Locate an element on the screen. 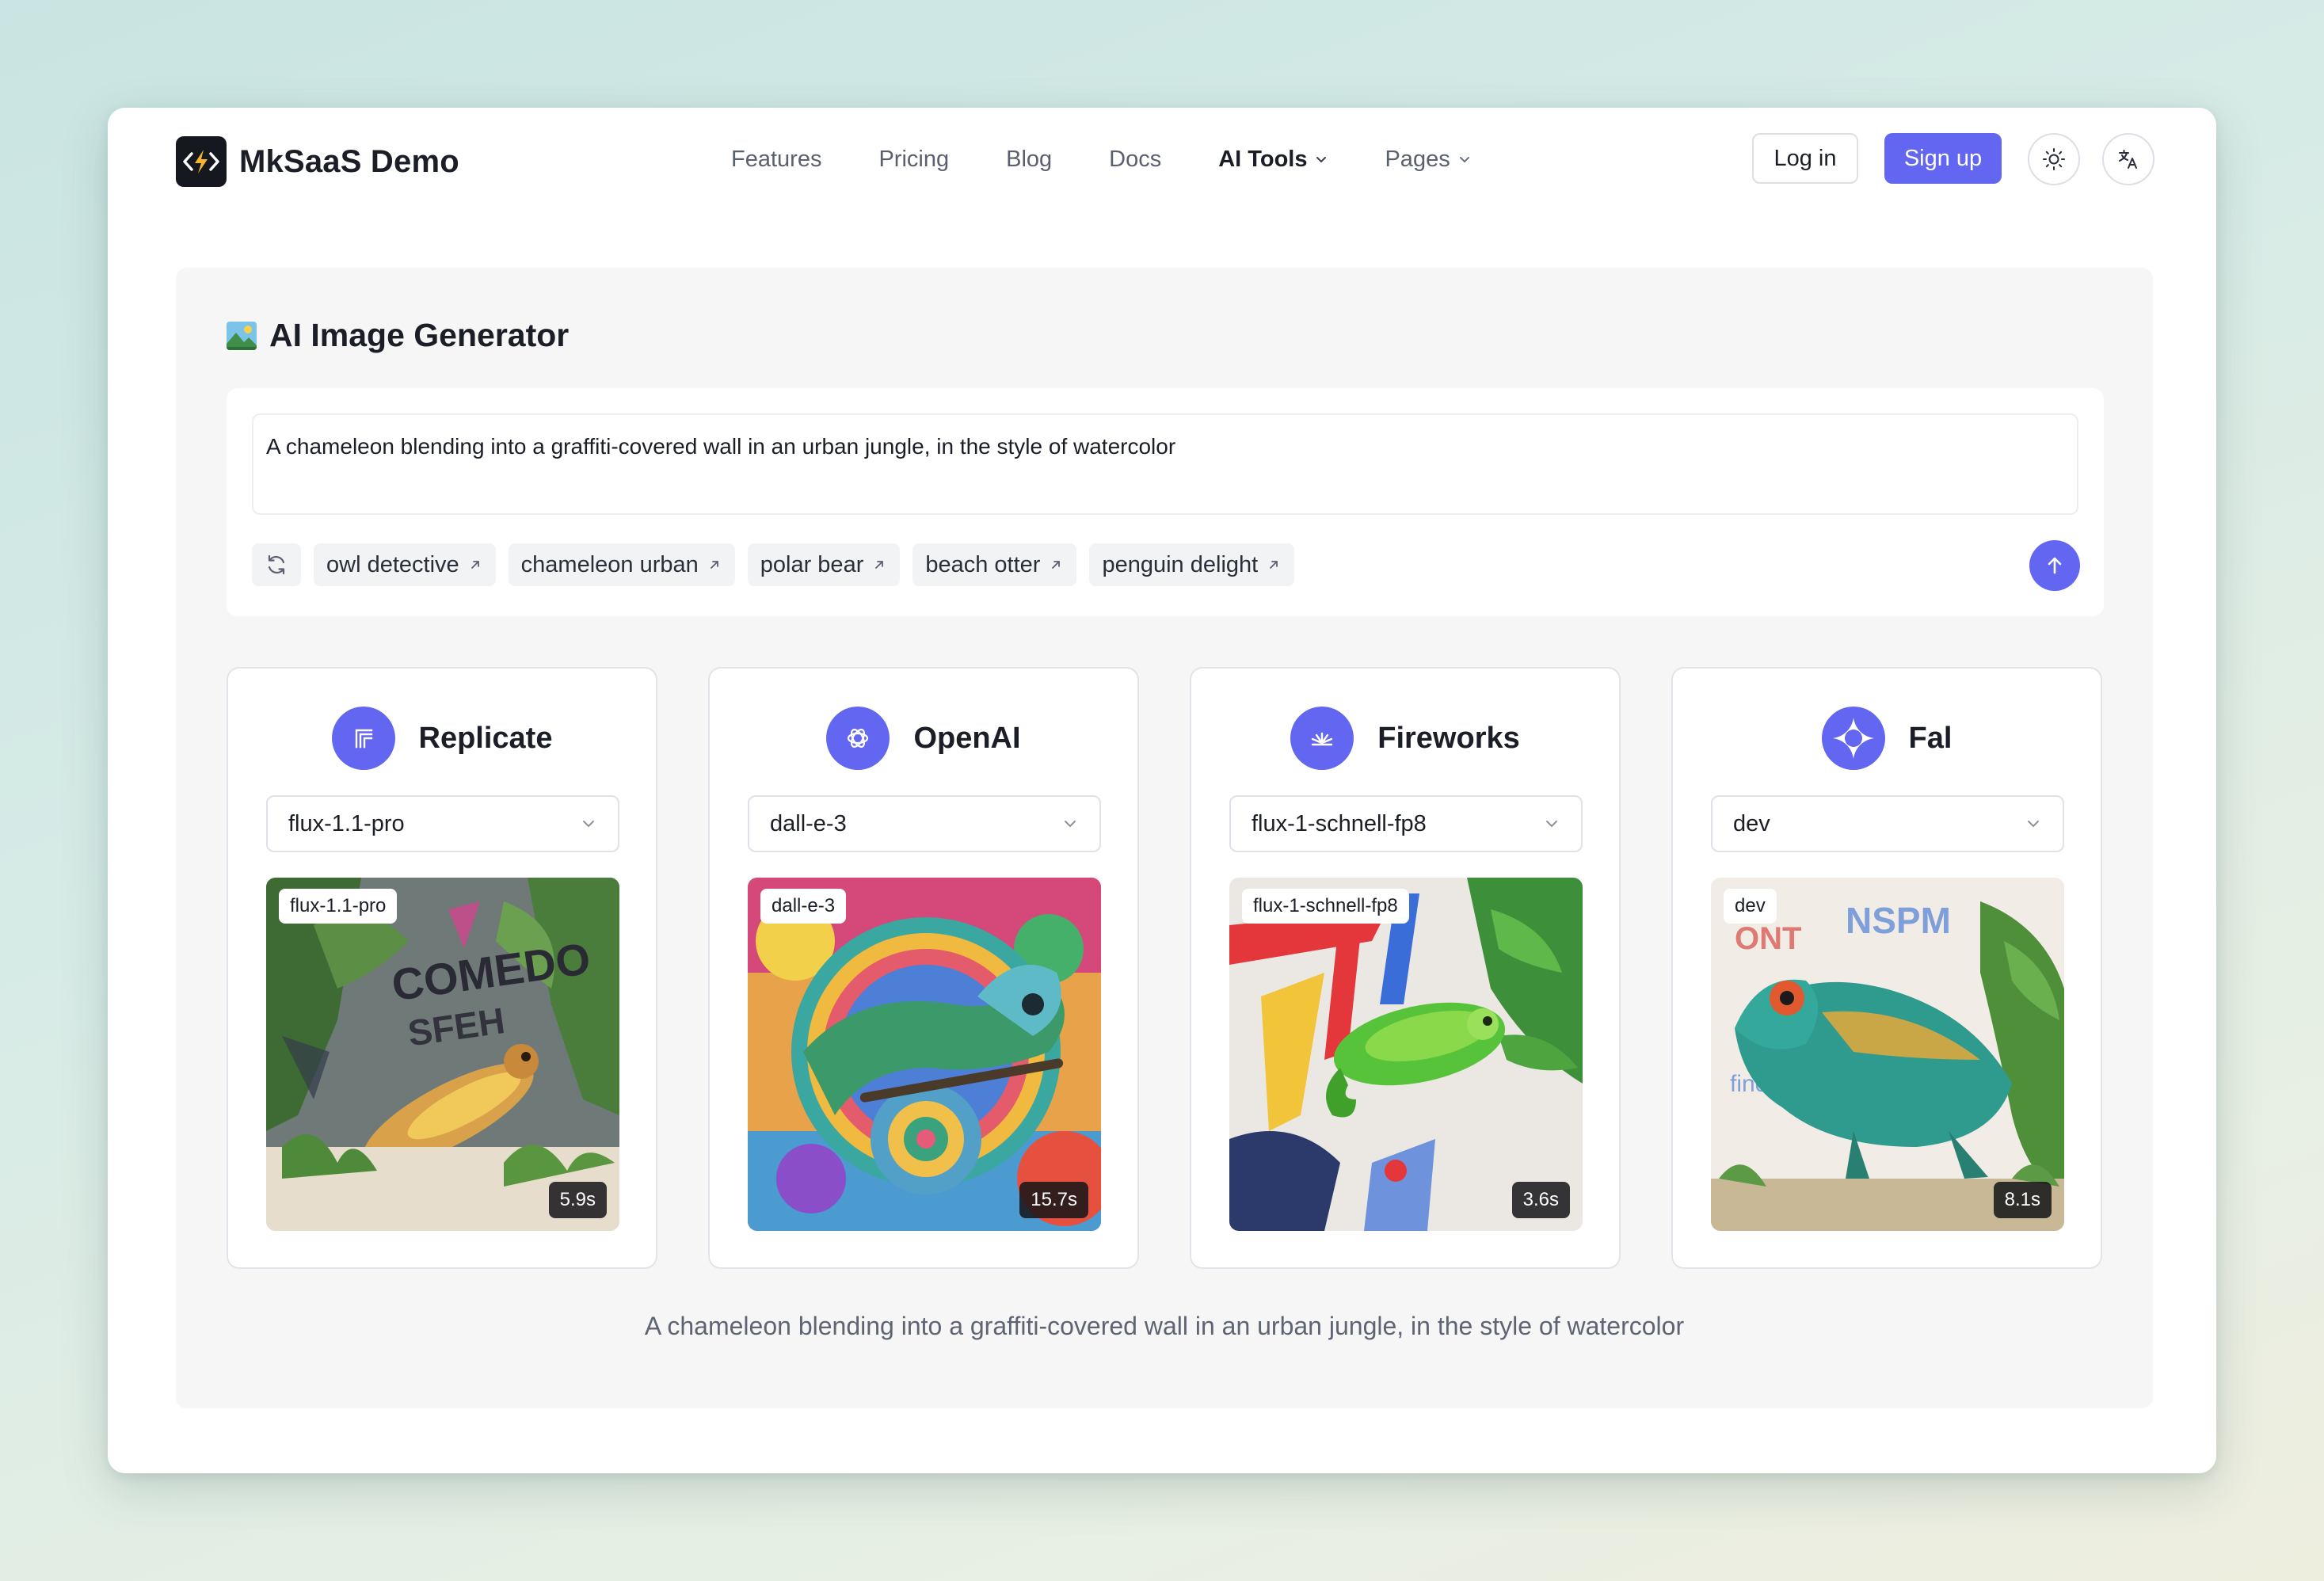 Image resolution: width=2324 pixels, height=1581 pixels. suggestion-chip-beach-otter: beach otter is located at coordinates (994, 564).